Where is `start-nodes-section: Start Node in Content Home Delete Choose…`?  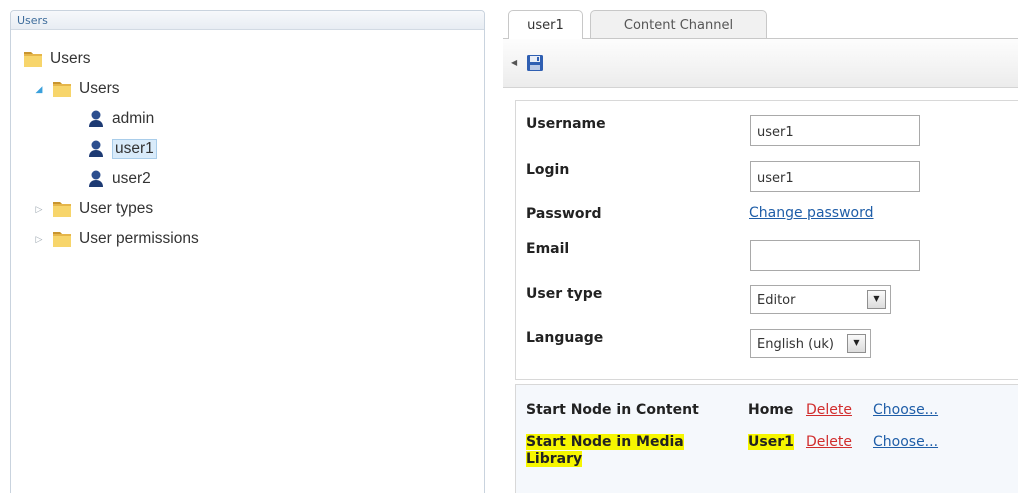 start-nodes-section: Start Node in Content Home Delete Choose… is located at coordinates (766, 438).